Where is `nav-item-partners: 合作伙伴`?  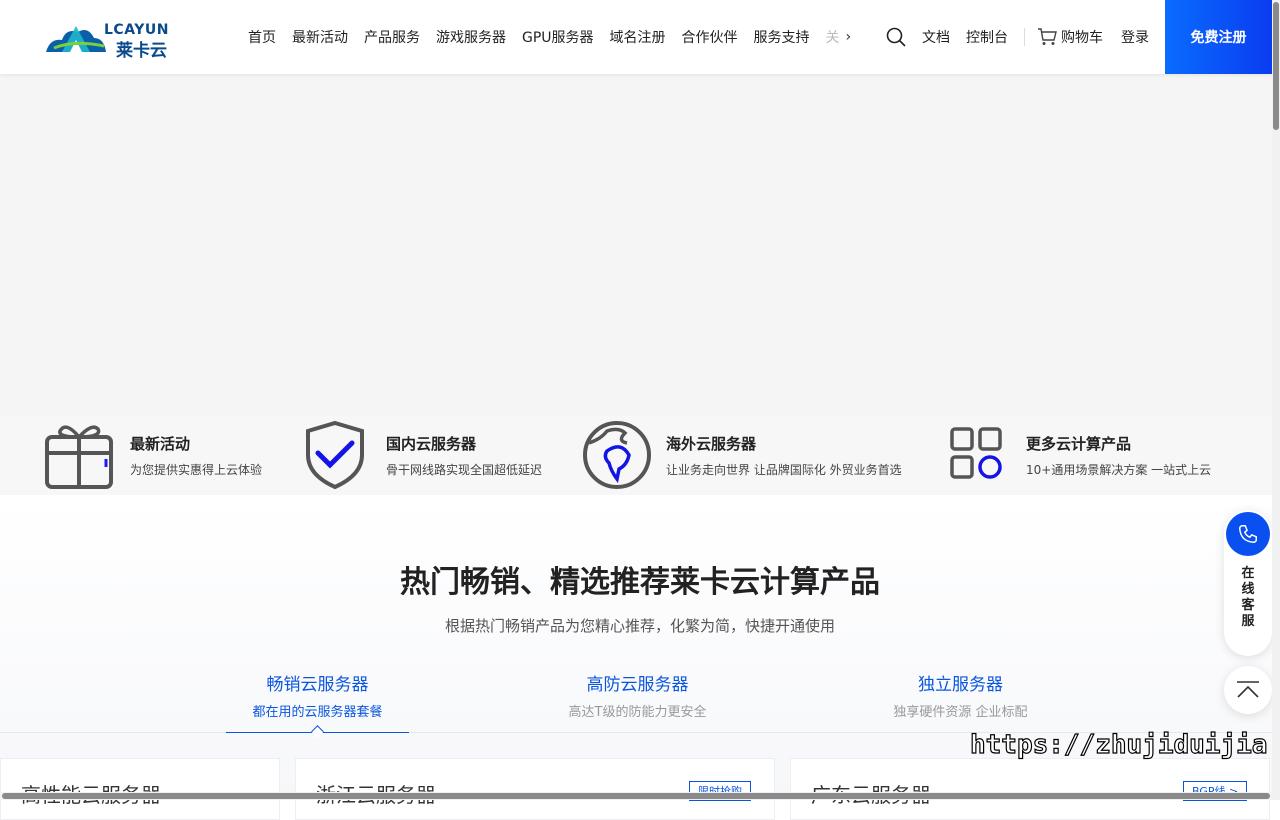
nav-item-partners: 合作伙伴 is located at coordinates (710, 37).